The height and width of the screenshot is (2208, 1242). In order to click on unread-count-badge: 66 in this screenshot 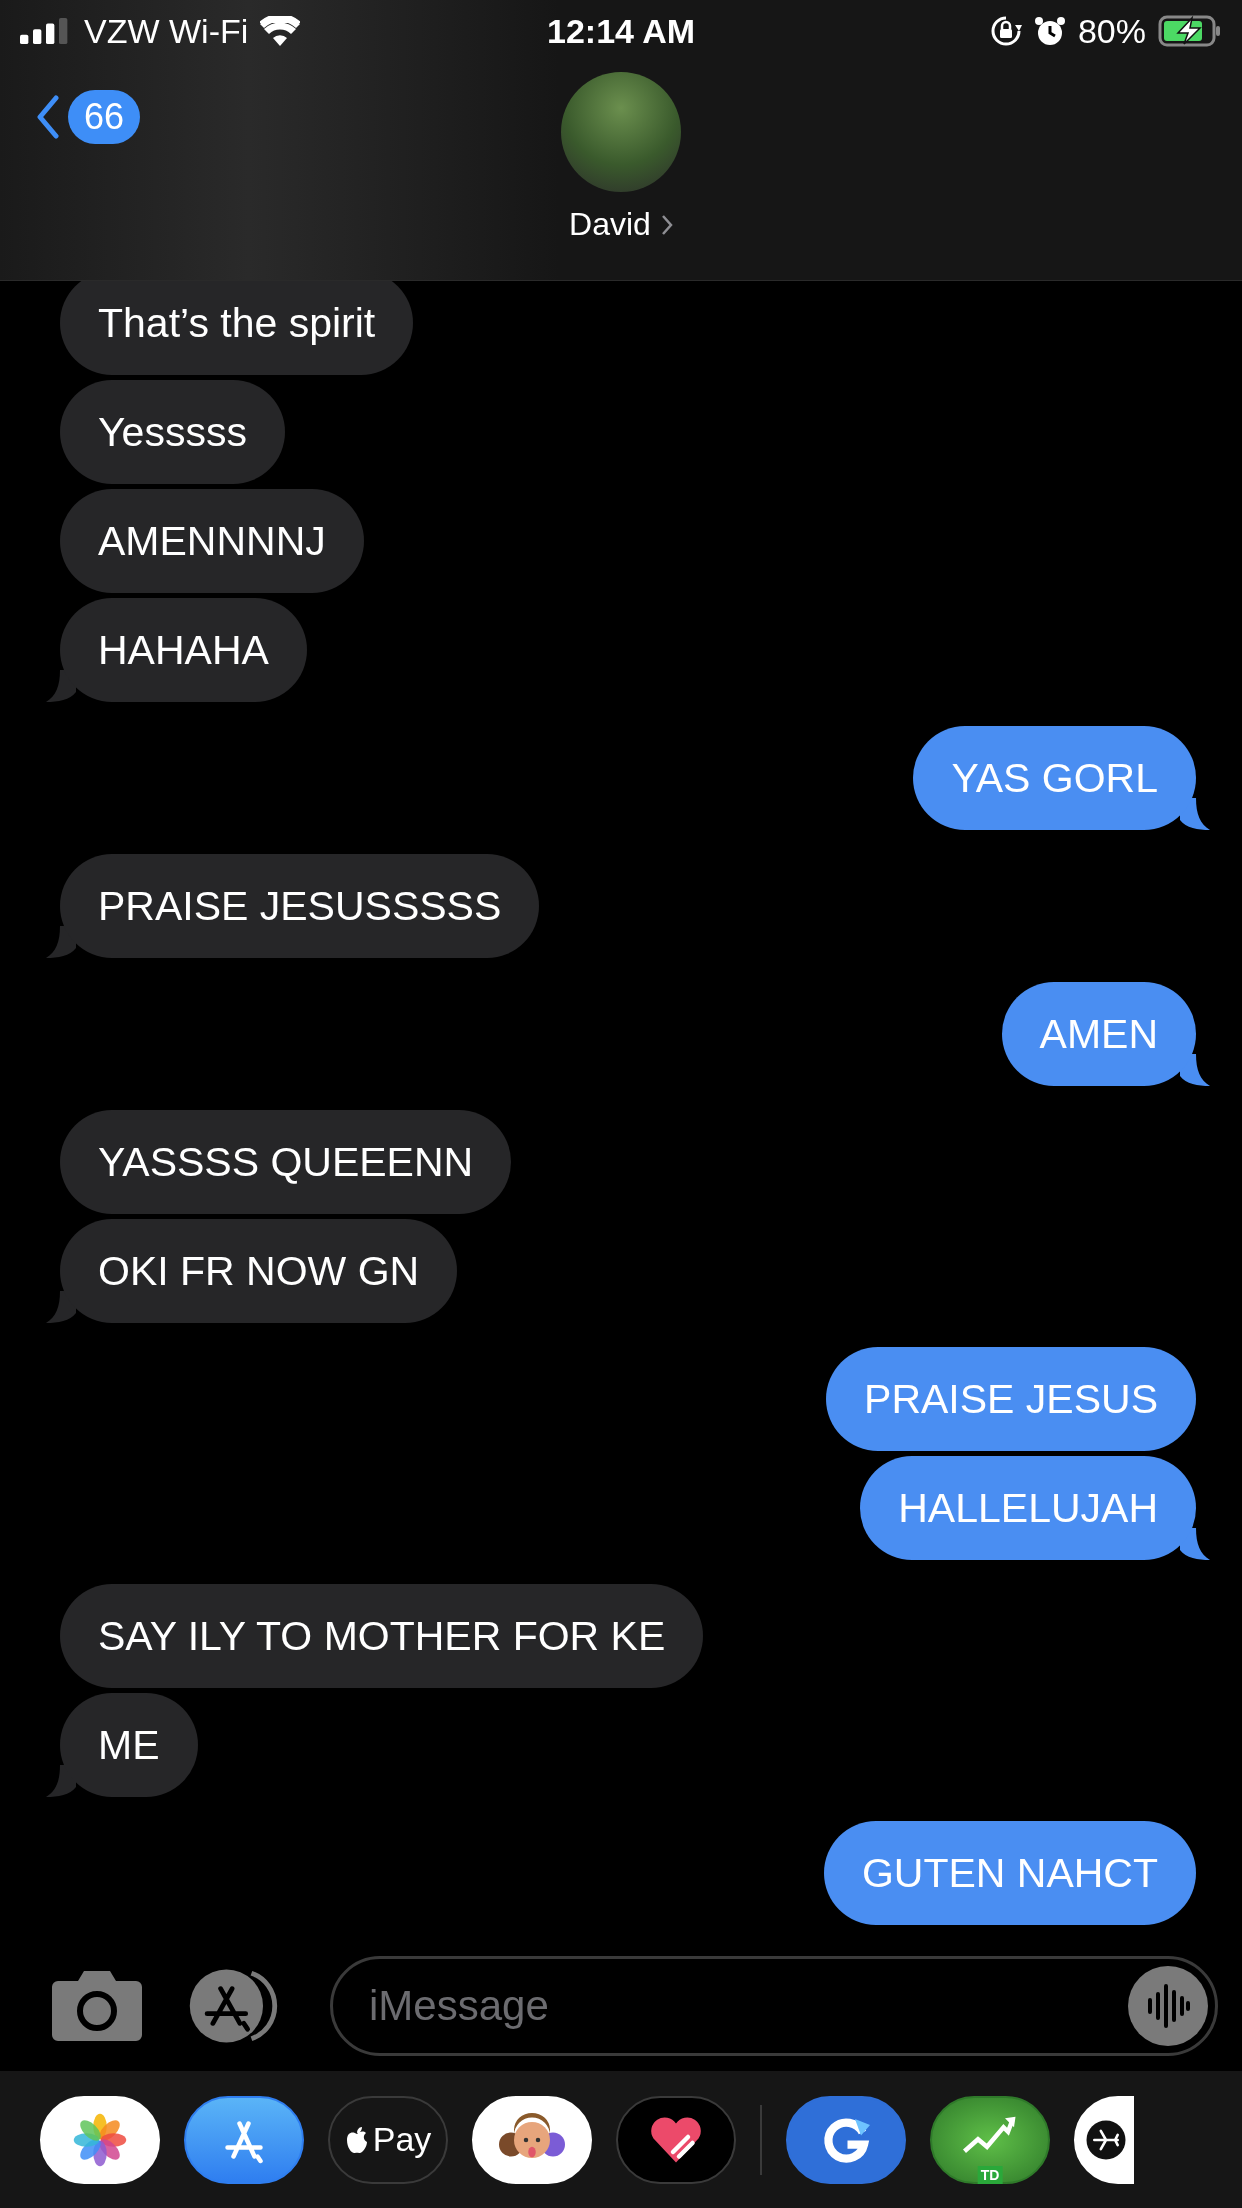, I will do `click(104, 117)`.